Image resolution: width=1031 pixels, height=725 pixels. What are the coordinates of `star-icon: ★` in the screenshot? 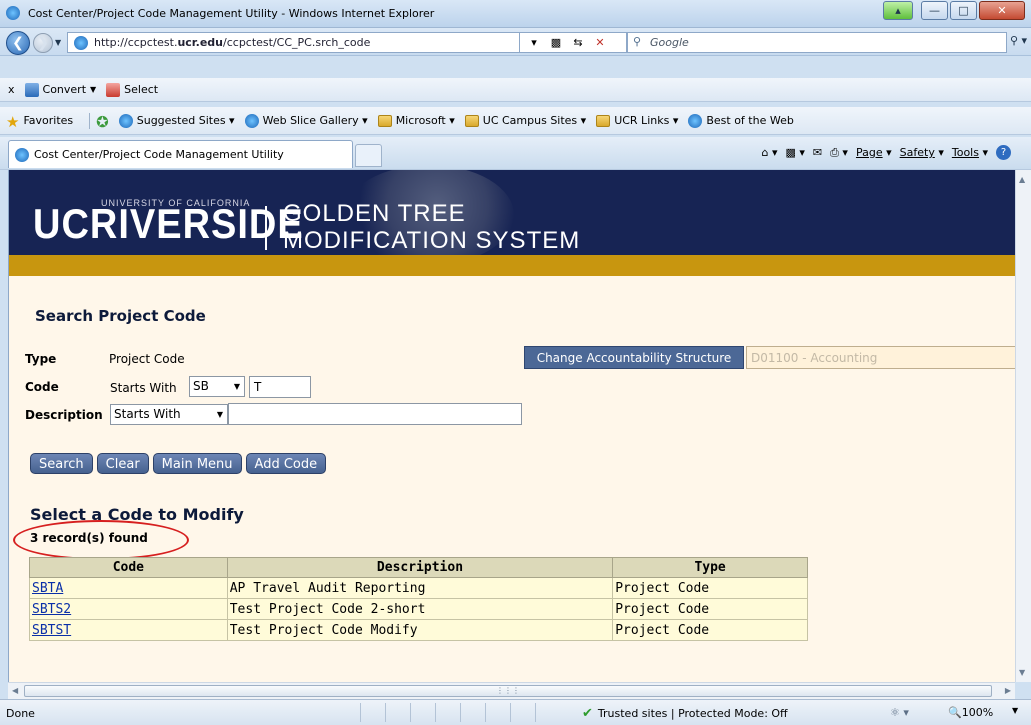 It's located at (13, 121).